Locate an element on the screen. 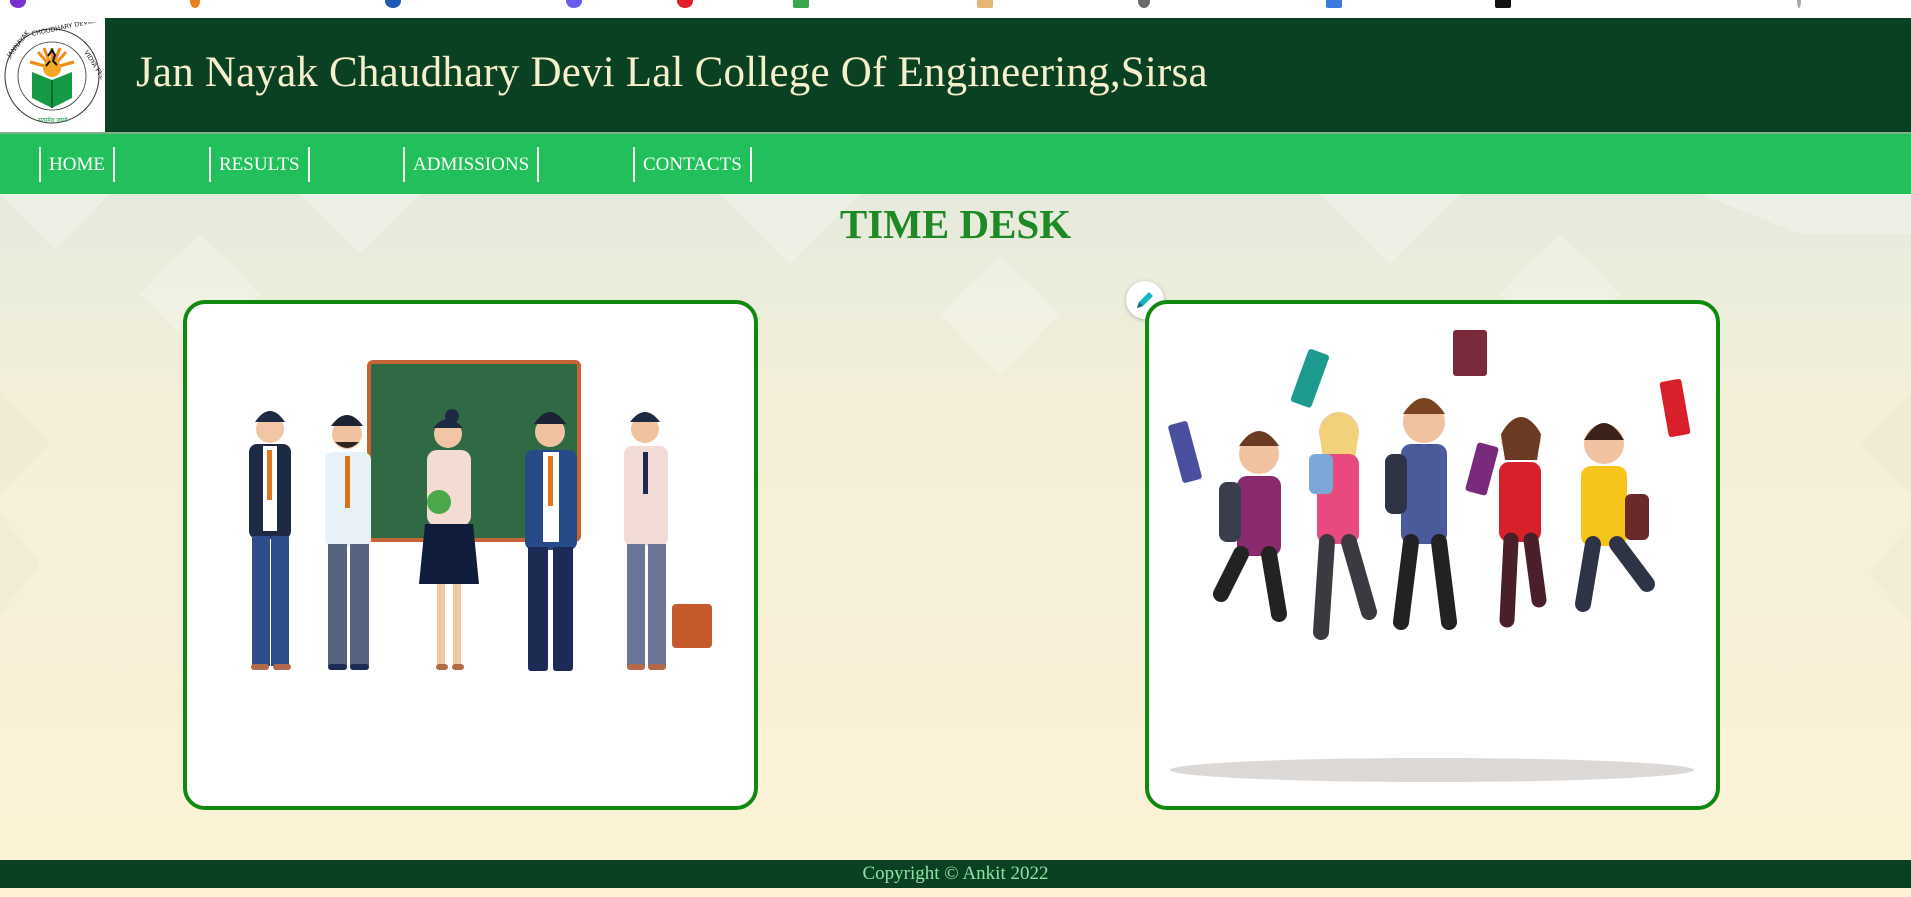 The image size is (1911, 897). bookmark-favicon-green is located at coordinates (801, 4).